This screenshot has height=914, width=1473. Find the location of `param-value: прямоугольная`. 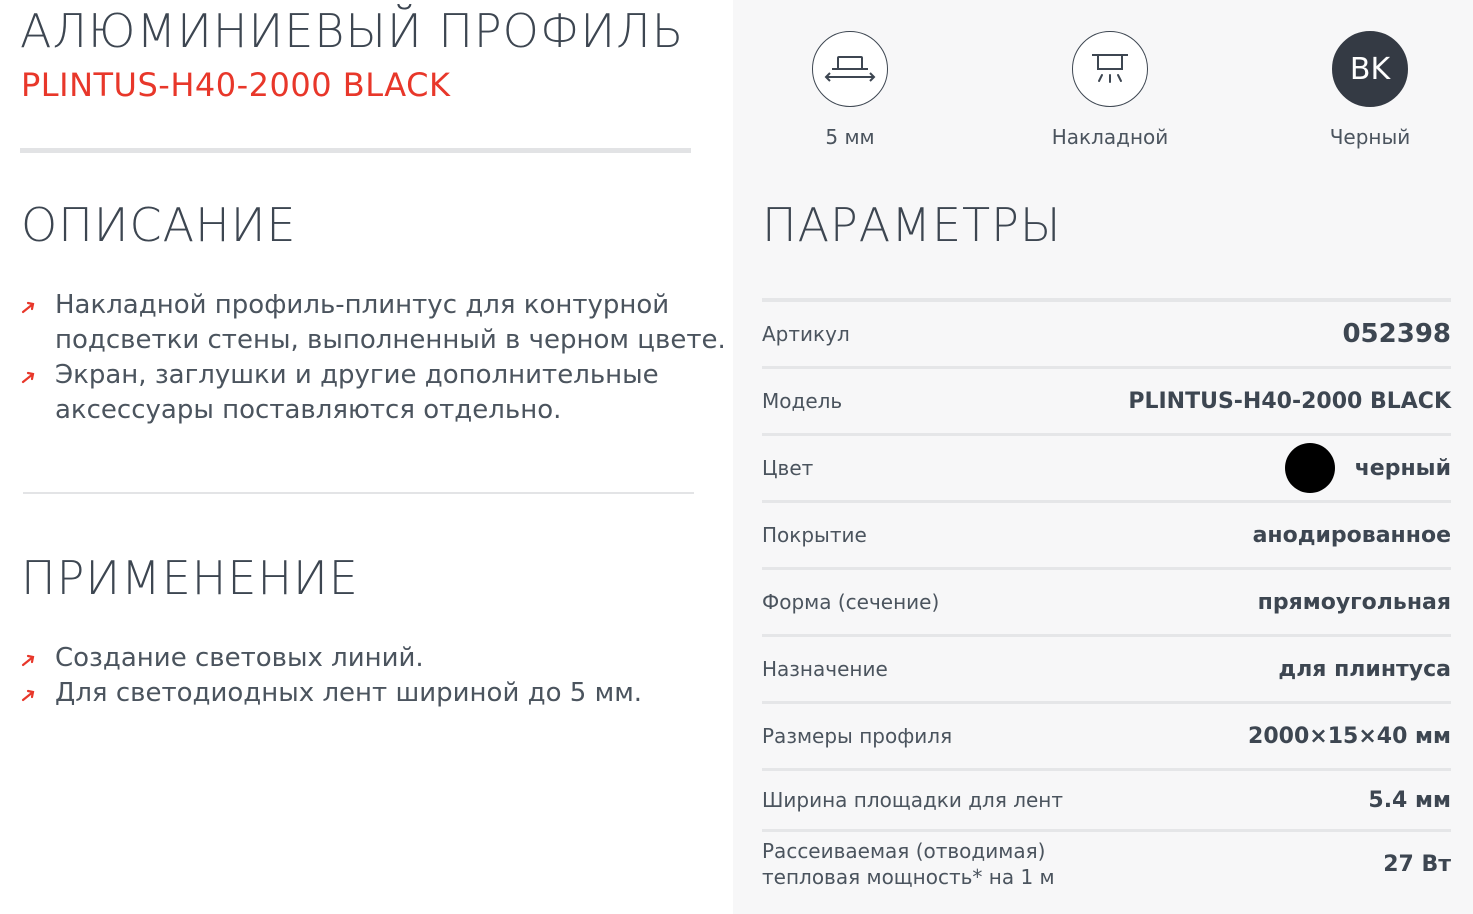

param-value: прямоугольная is located at coordinates (1354, 602).